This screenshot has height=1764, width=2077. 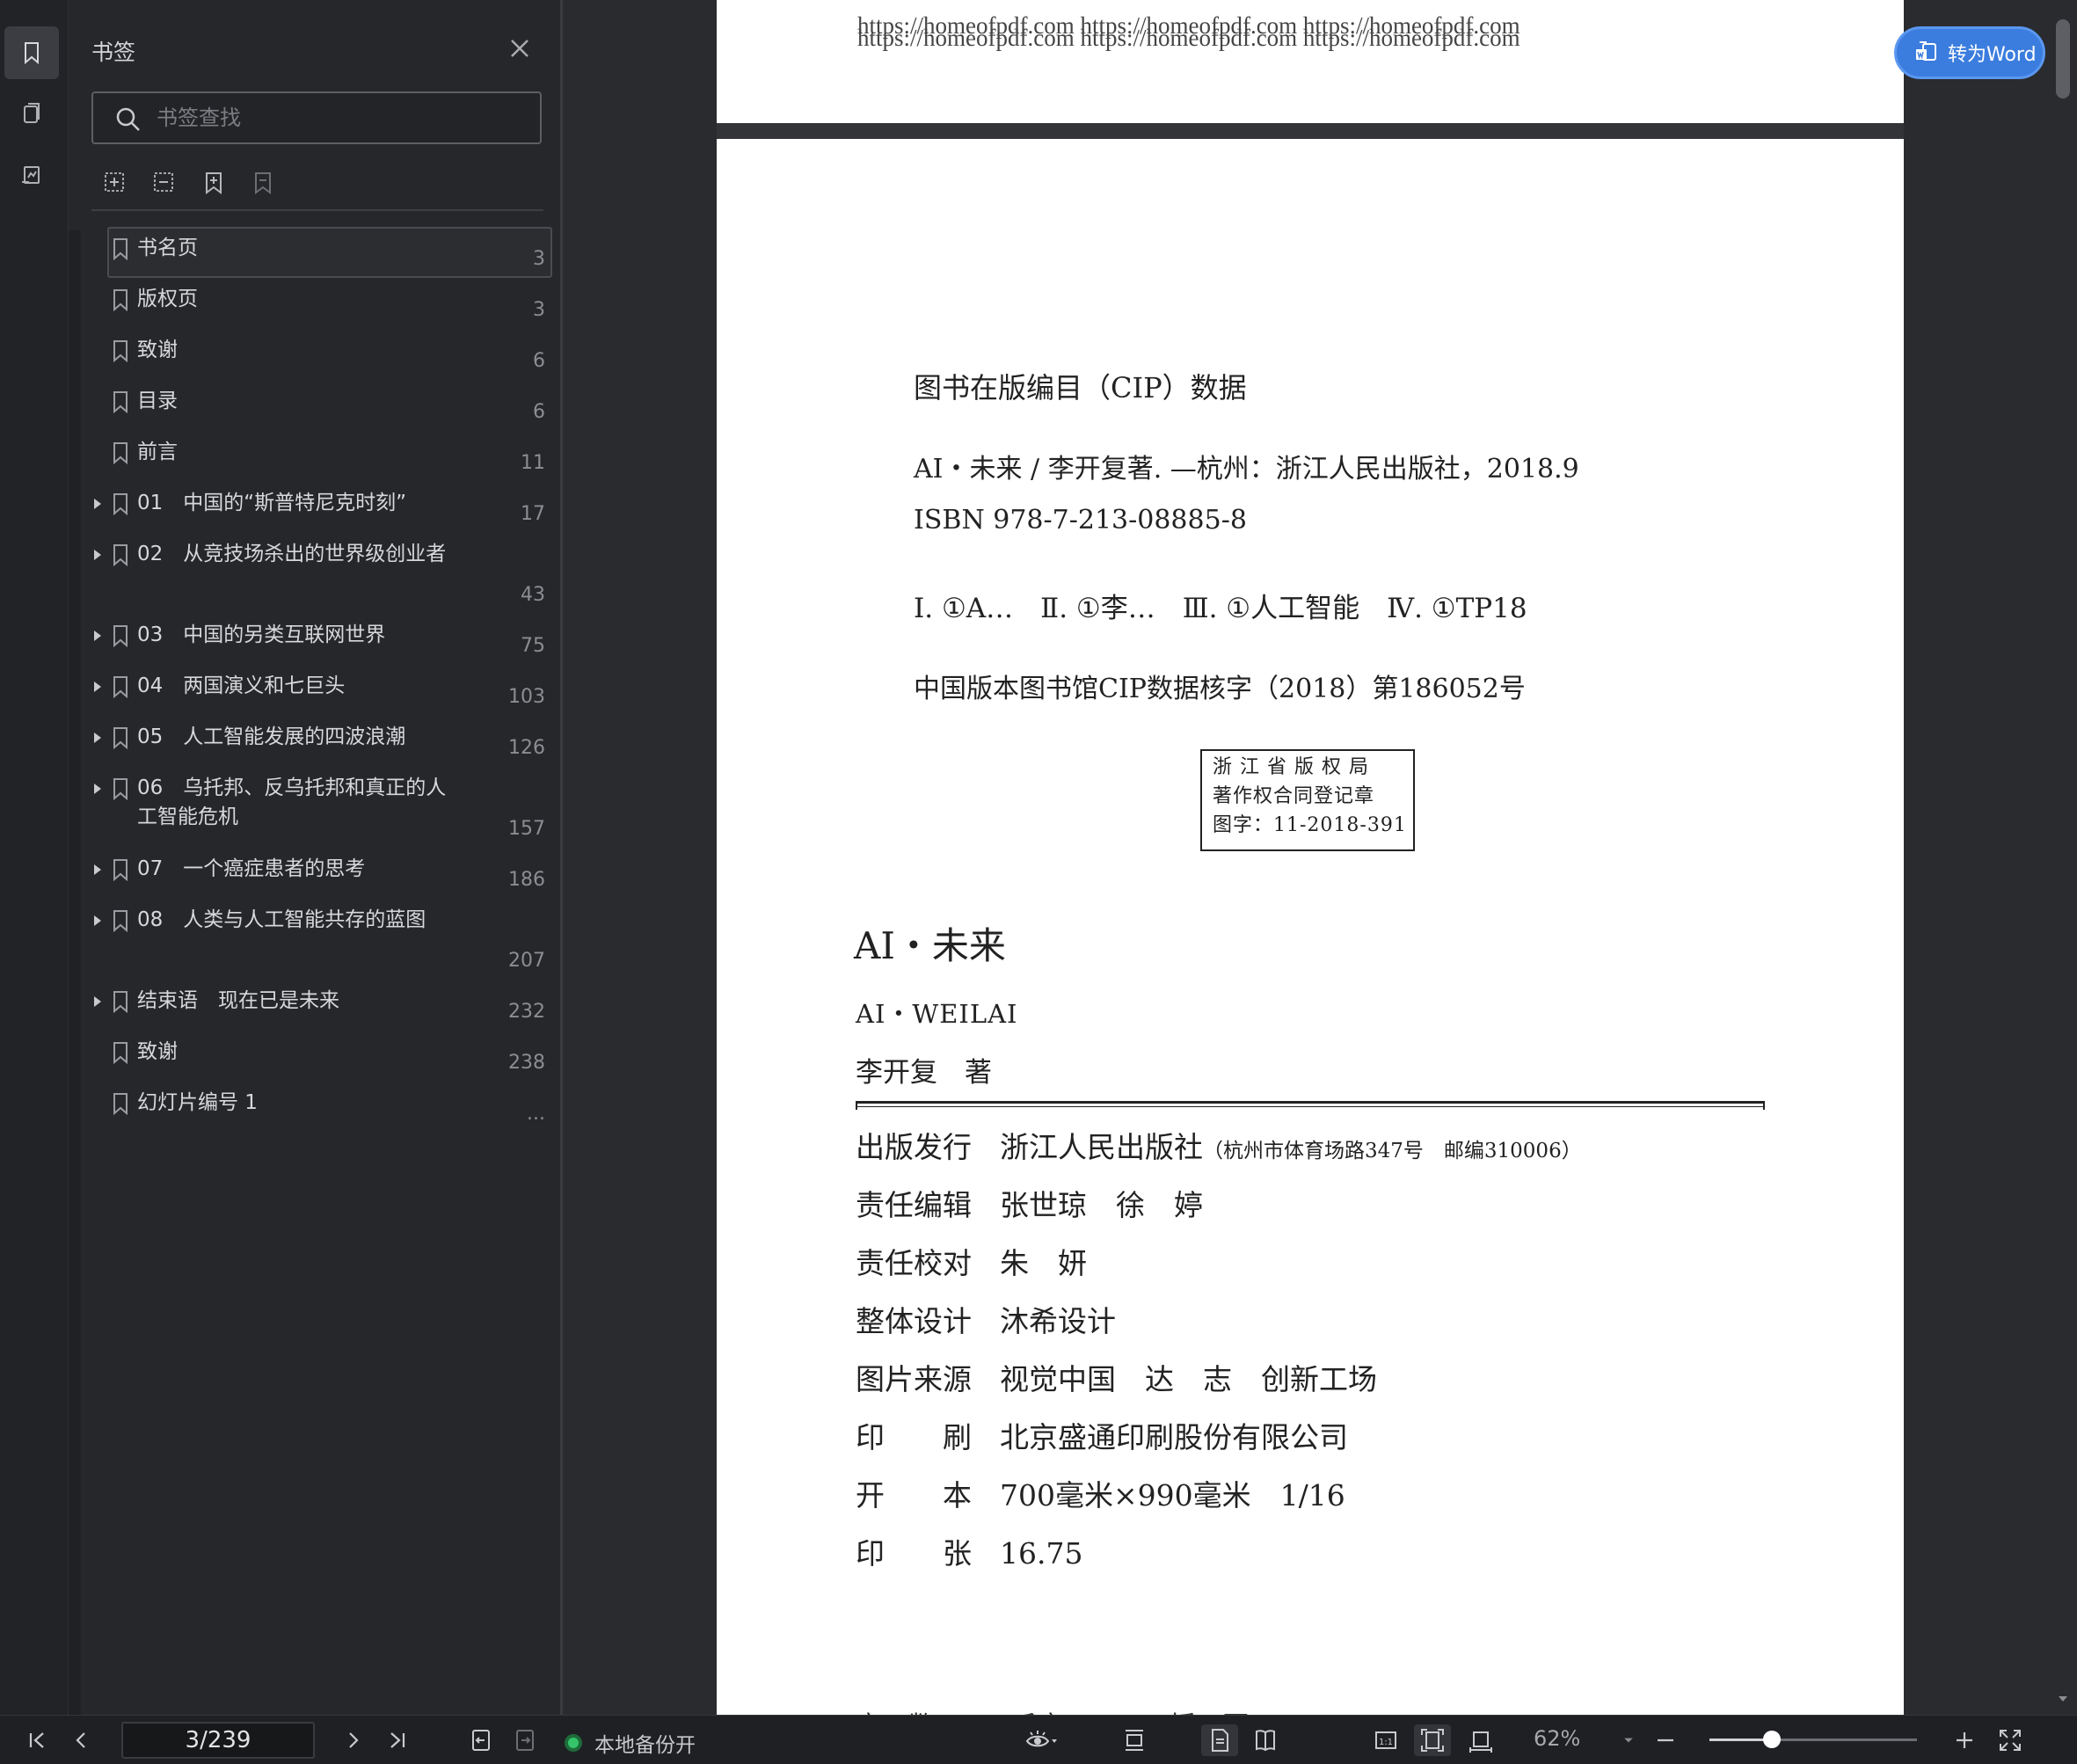 I want to click on bookmark-item: 书名页 3, so click(x=315, y=252).